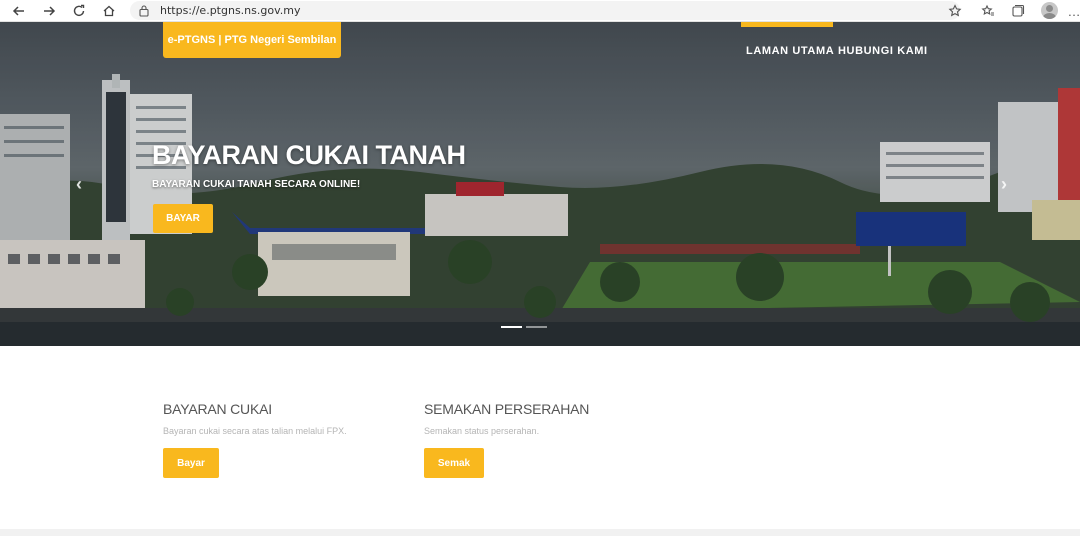 The image size is (1080, 536). Describe the element at coordinates (144, 10) in the screenshot. I see `lock-icon` at that location.